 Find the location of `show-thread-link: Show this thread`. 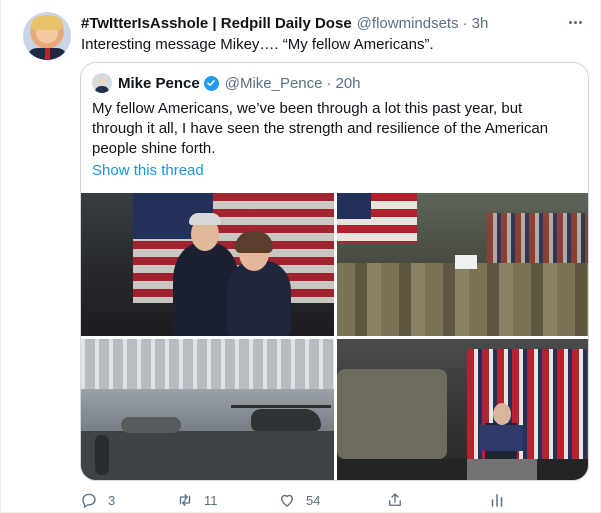

show-thread-link: Show this thread is located at coordinates (148, 171).